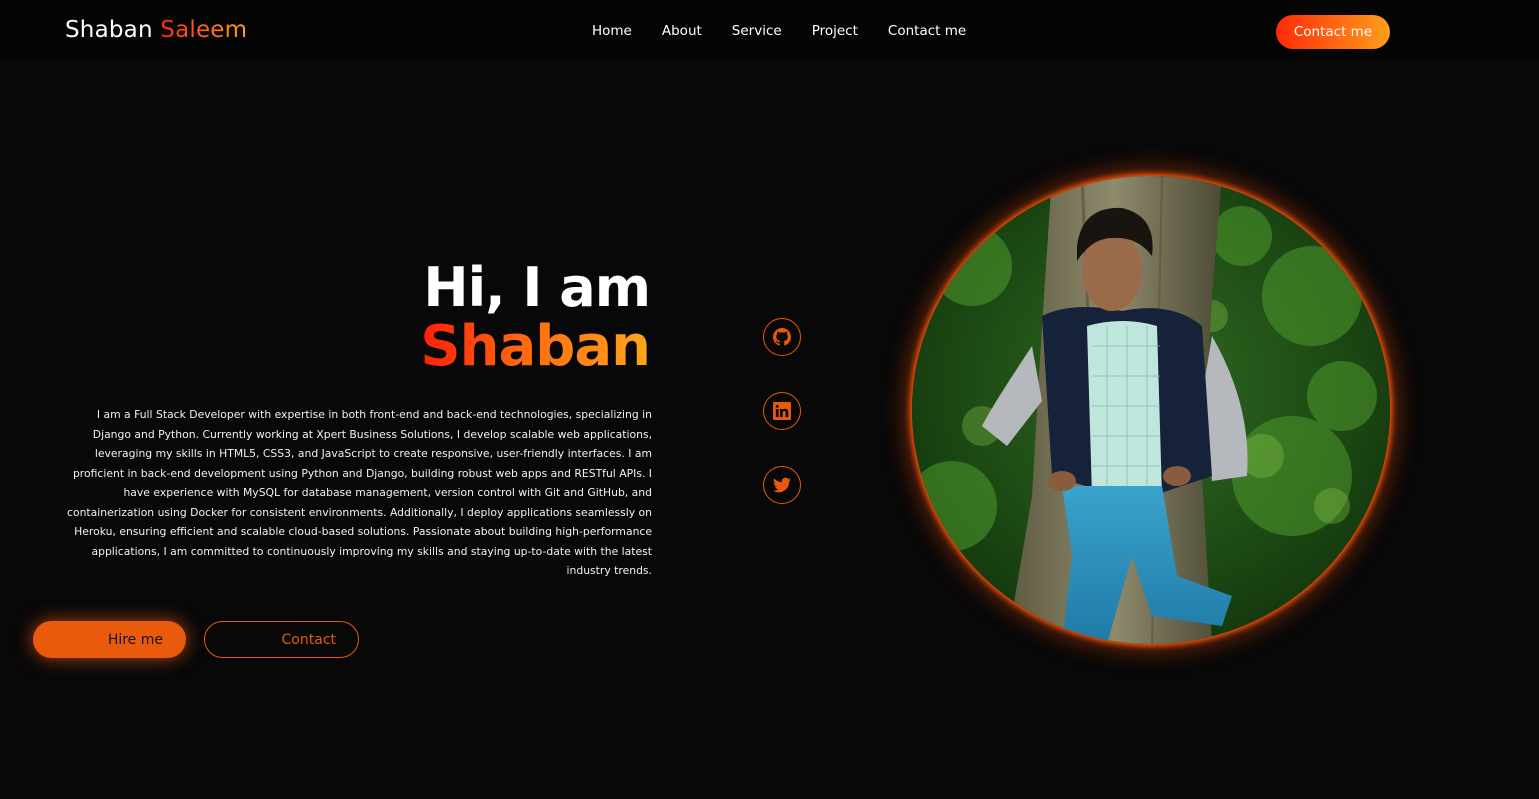 This screenshot has height=799, width=1539. Describe the element at coordinates (537, 287) in the screenshot. I see `hero-greeting: Hi, I am` at that location.